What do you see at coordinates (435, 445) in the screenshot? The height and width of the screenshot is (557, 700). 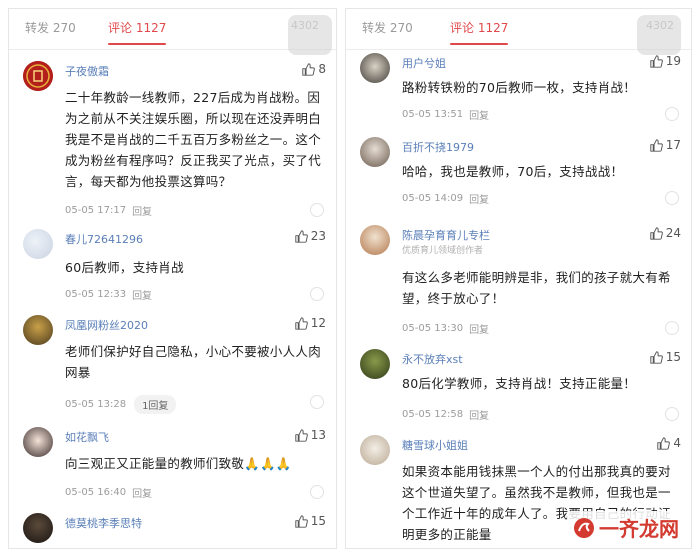 I see `comment-username: 糖雪球小姐姐` at bounding box center [435, 445].